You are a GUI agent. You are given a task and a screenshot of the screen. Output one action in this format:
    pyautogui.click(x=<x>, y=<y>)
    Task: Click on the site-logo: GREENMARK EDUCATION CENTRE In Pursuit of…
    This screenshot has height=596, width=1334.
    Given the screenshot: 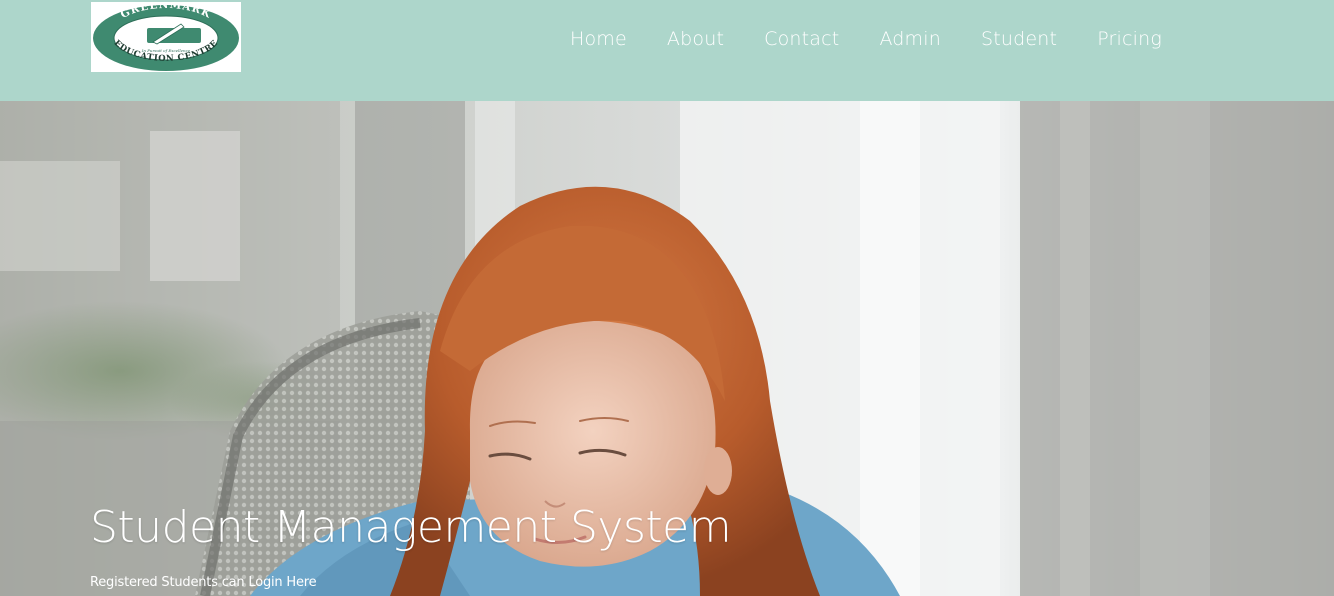 What is the action you would take?
    pyautogui.click(x=166, y=36)
    